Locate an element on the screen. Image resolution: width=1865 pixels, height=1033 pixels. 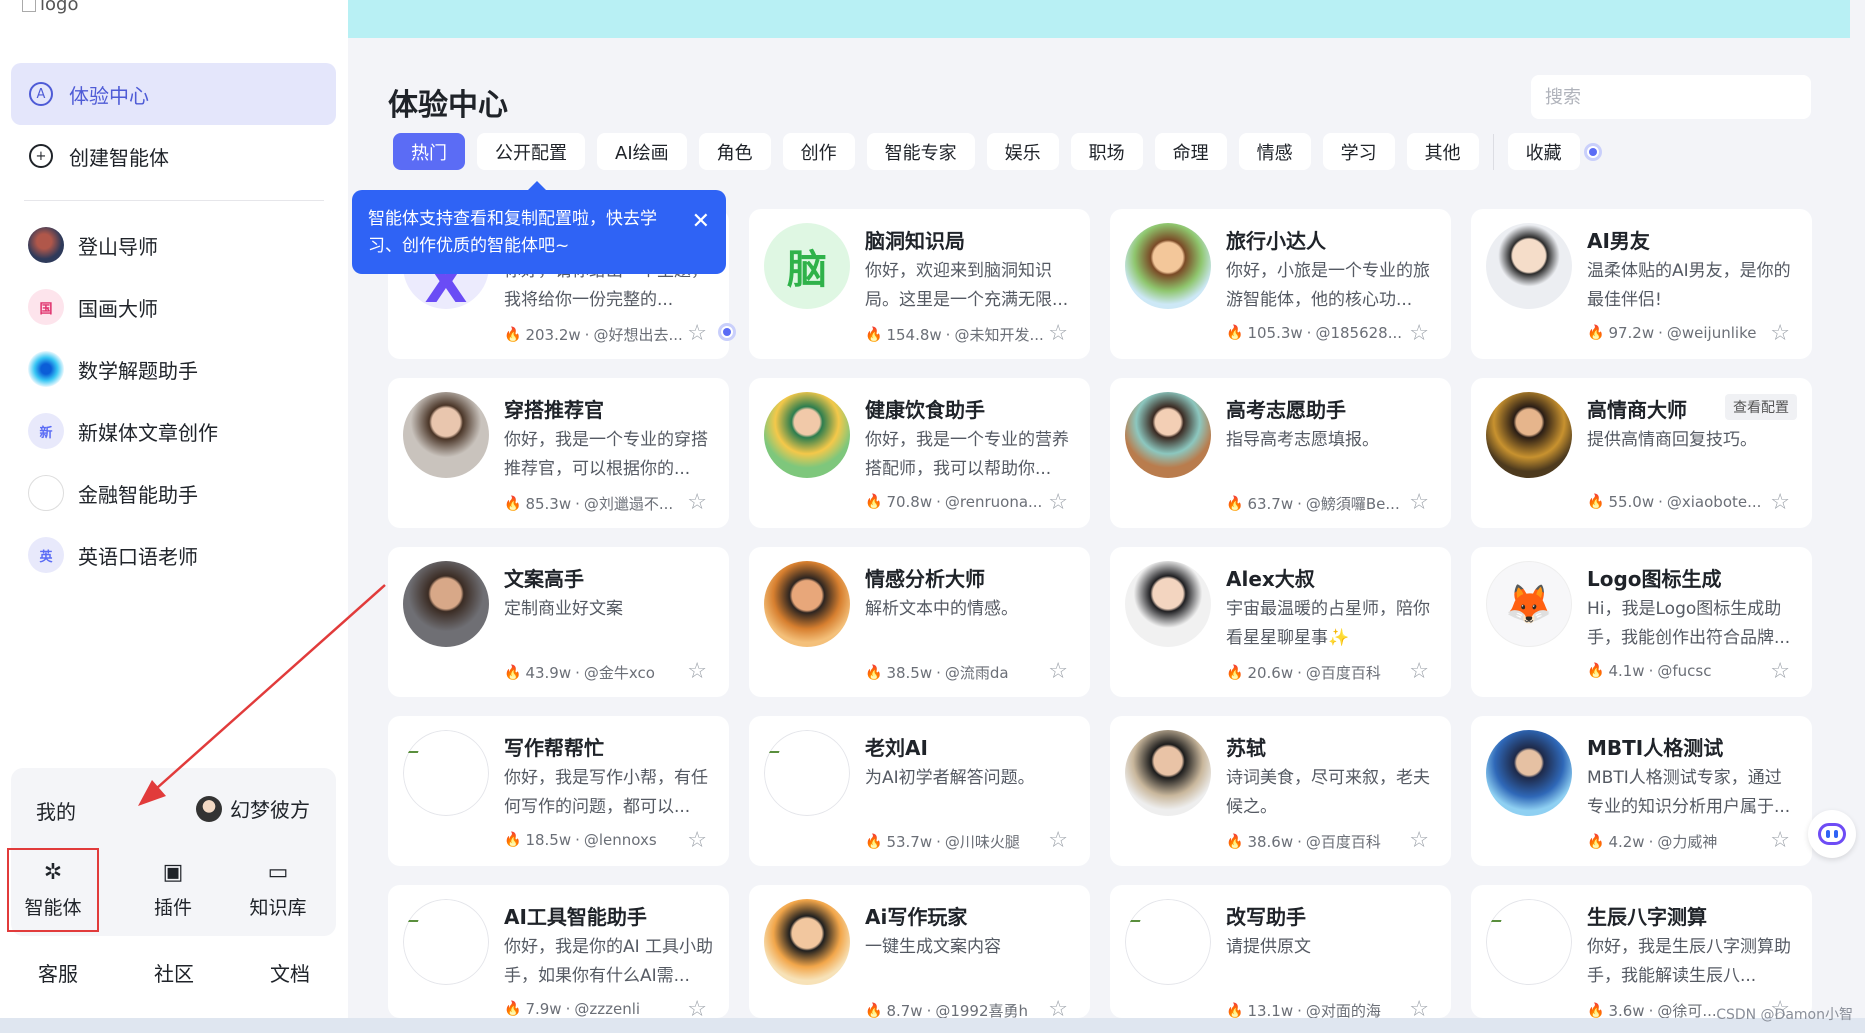
use-count: 154.8w is located at coordinates (914, 334).